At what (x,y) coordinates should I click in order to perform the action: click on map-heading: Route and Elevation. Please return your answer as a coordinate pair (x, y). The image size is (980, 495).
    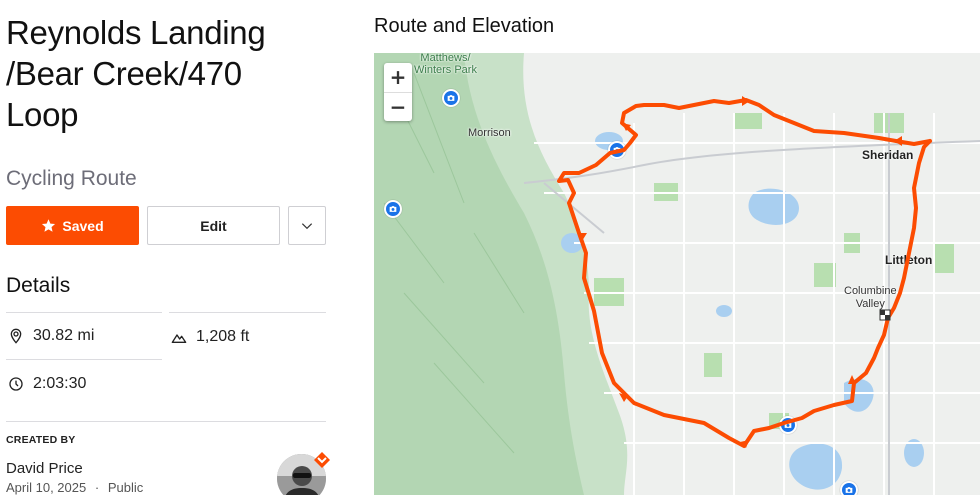
    Looking at the image, I should click on (464, 26).